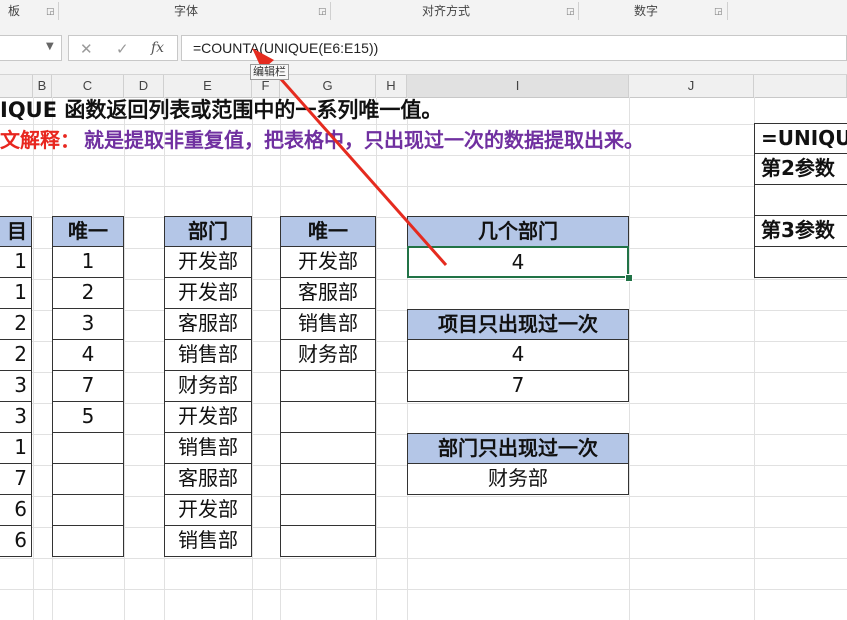 This screenshot has width=847, height=620. I want to click on param3-cell: 第3参数, so click(800, 231).